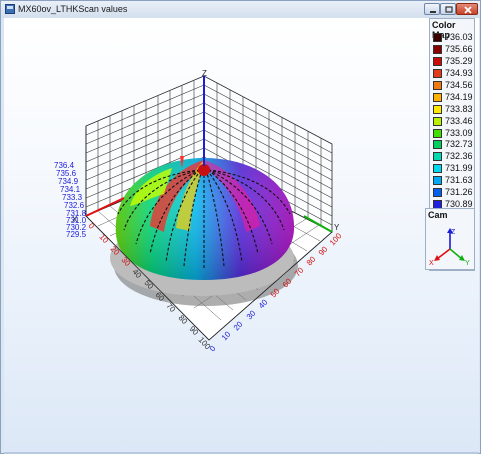 This screenshot has height=454, width=481. I want to click on cam-panel: Cam Z X Y, so click(450, 239).